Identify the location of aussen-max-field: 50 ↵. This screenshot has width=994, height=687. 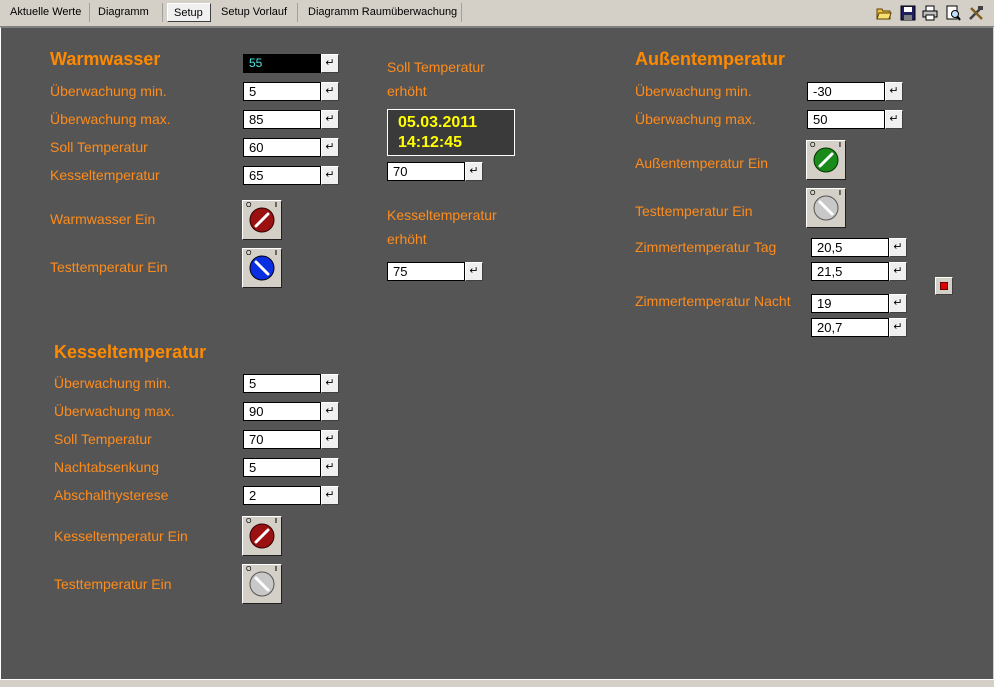
(855, 119).